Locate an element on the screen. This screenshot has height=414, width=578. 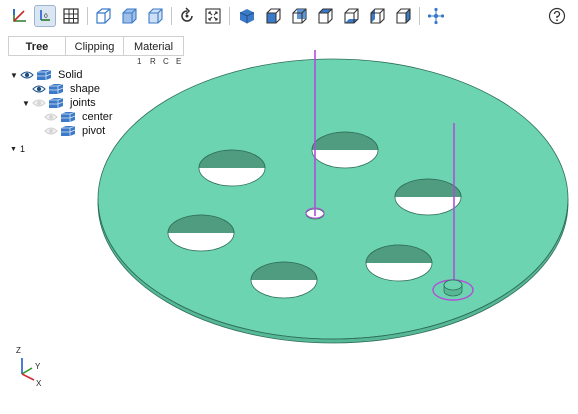
grid-toggle-icon is located at coordinates (71, 16).